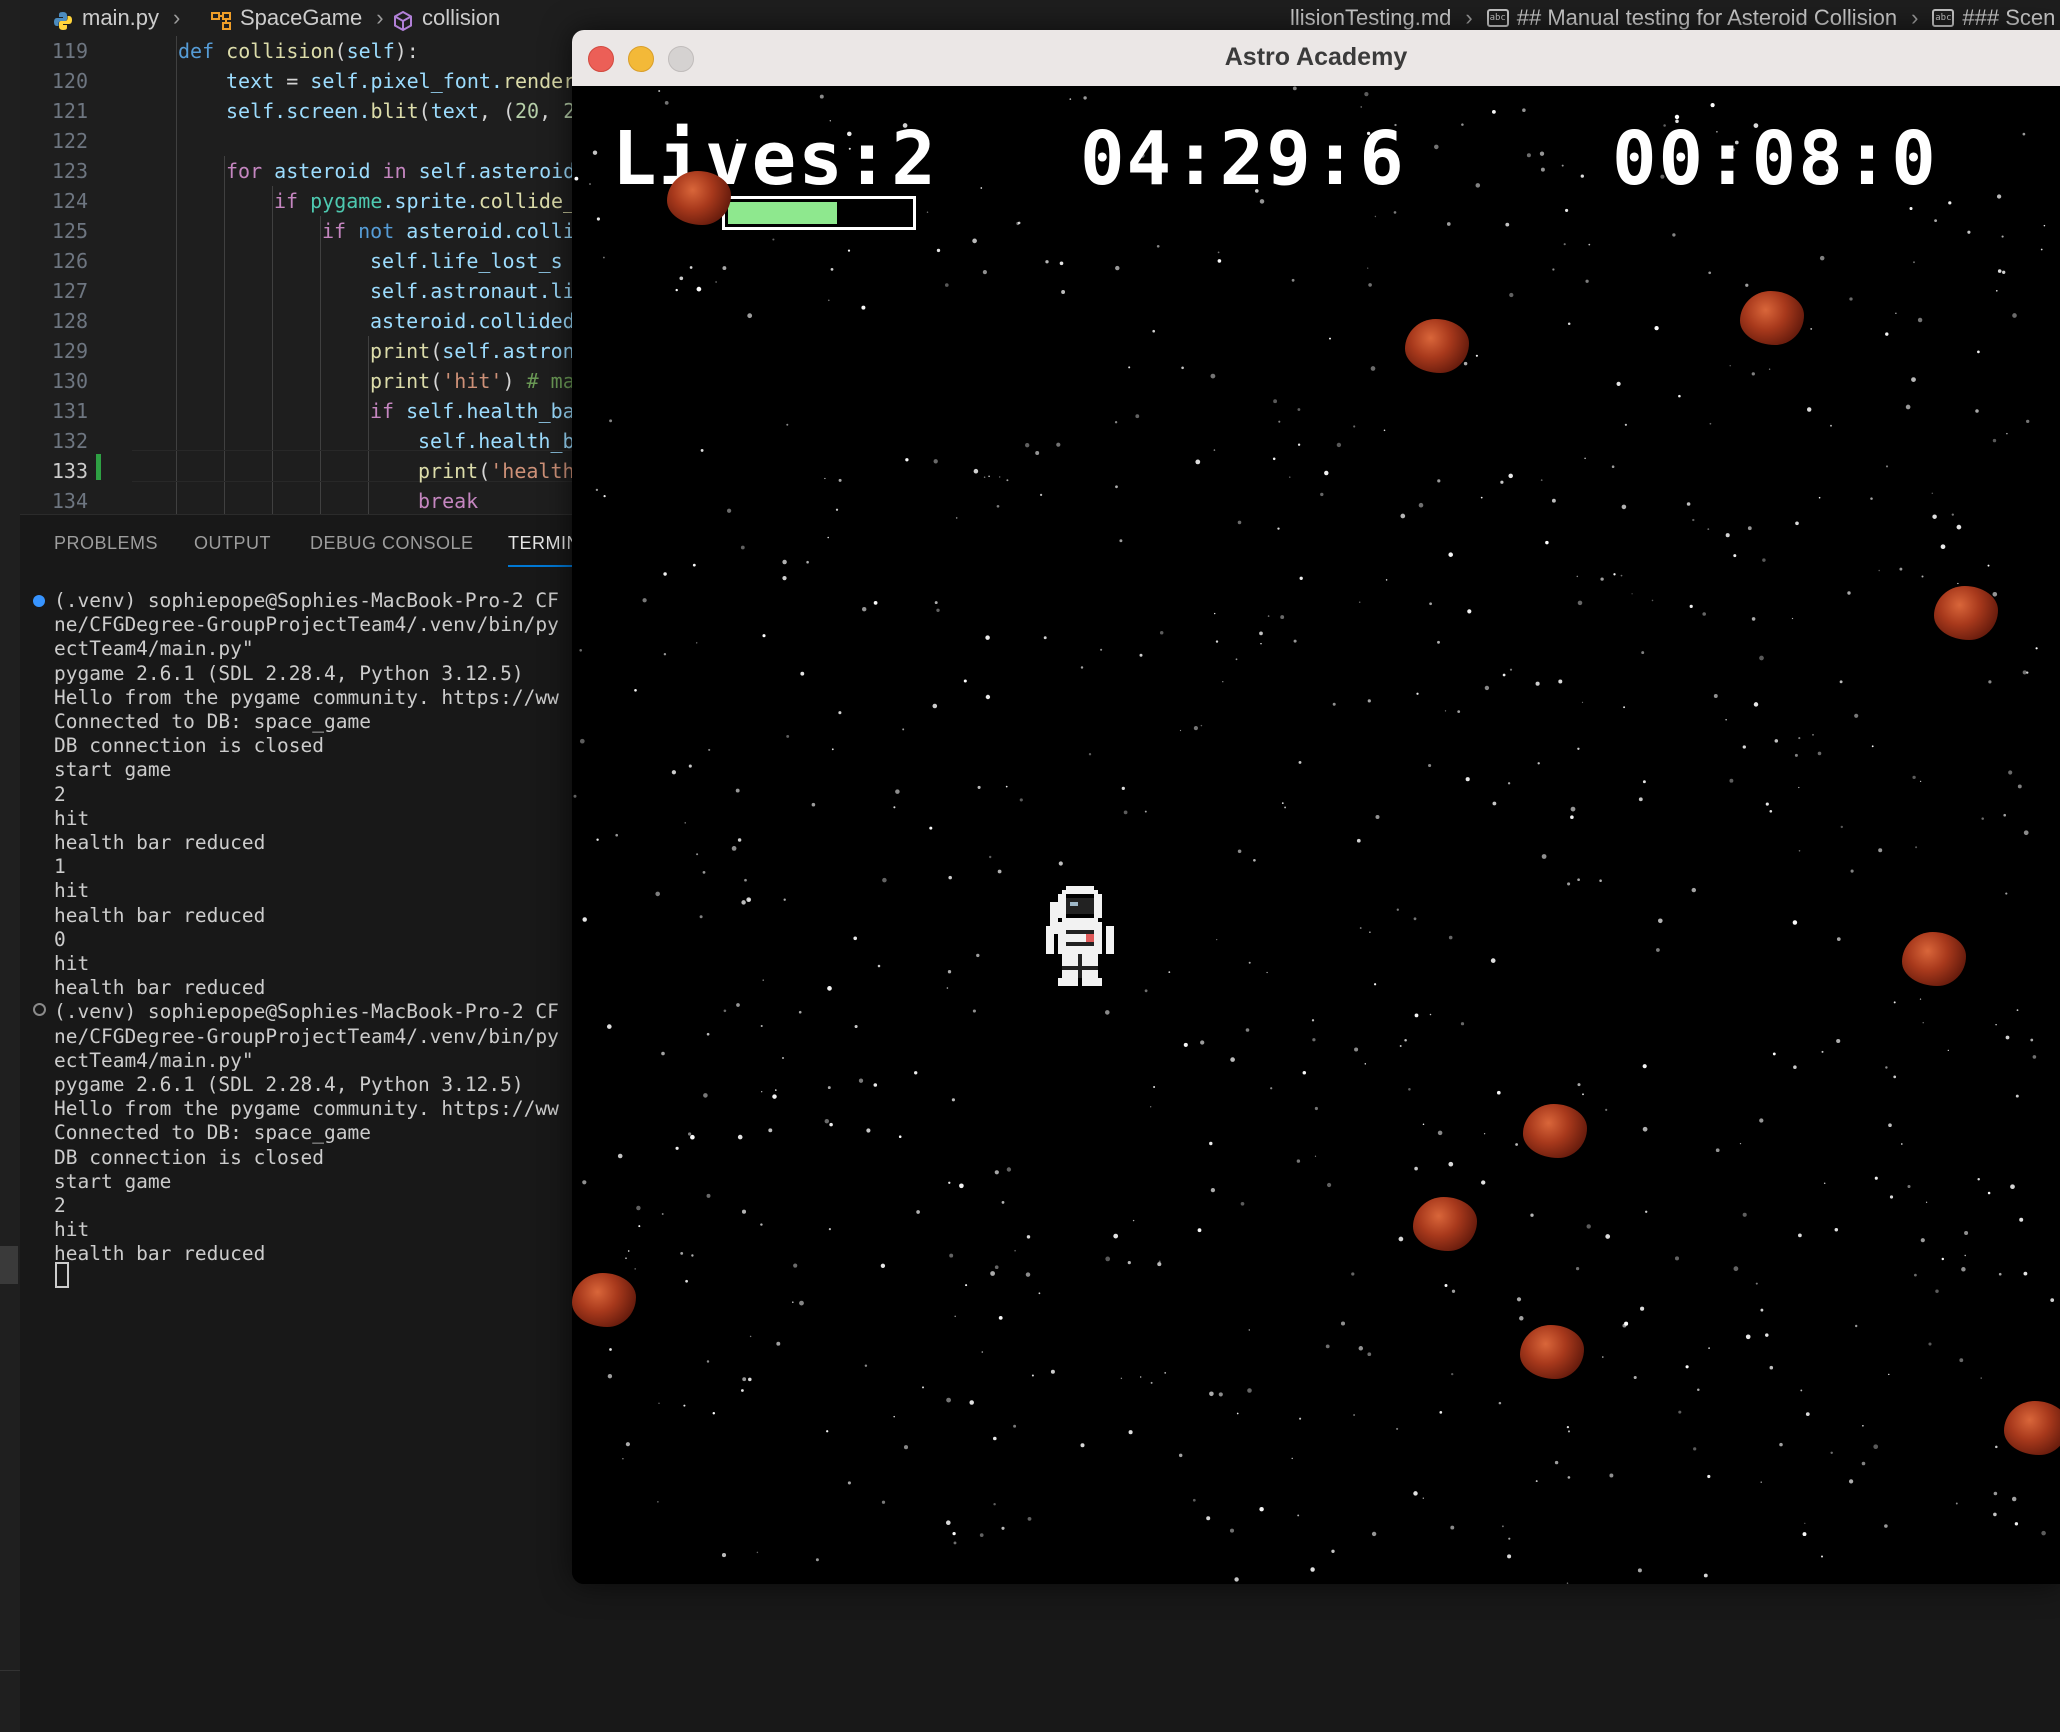 Image resolution: width=2060 pixels, height=1732 pixels. I want to click on panel-tabs: PROBLEMS OUTPUT DEBUG CONSOLE TERMIN, so click(310, 542).